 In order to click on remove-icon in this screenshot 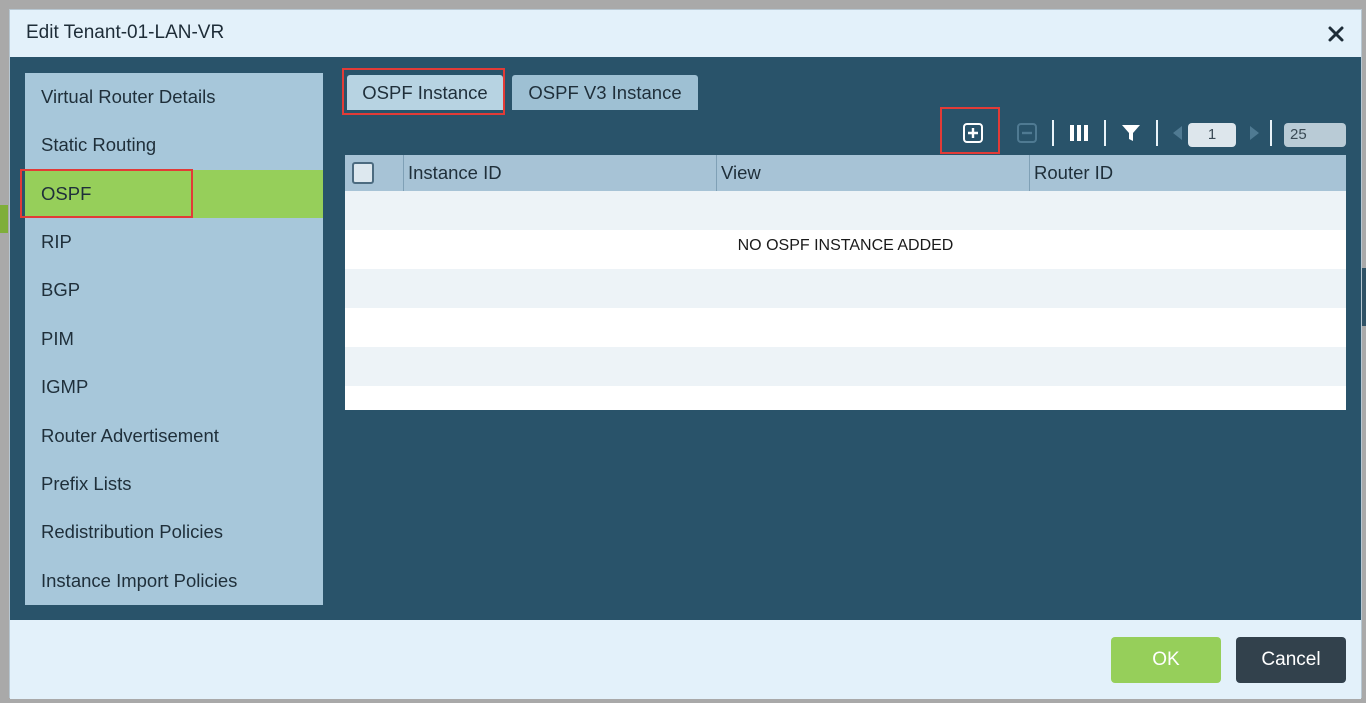, I will do `click(1027, 133)`.